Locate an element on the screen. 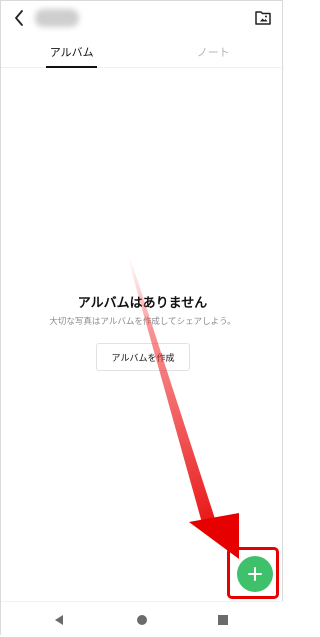  tab-note-label: ノート is located at coordinates (213, 52).